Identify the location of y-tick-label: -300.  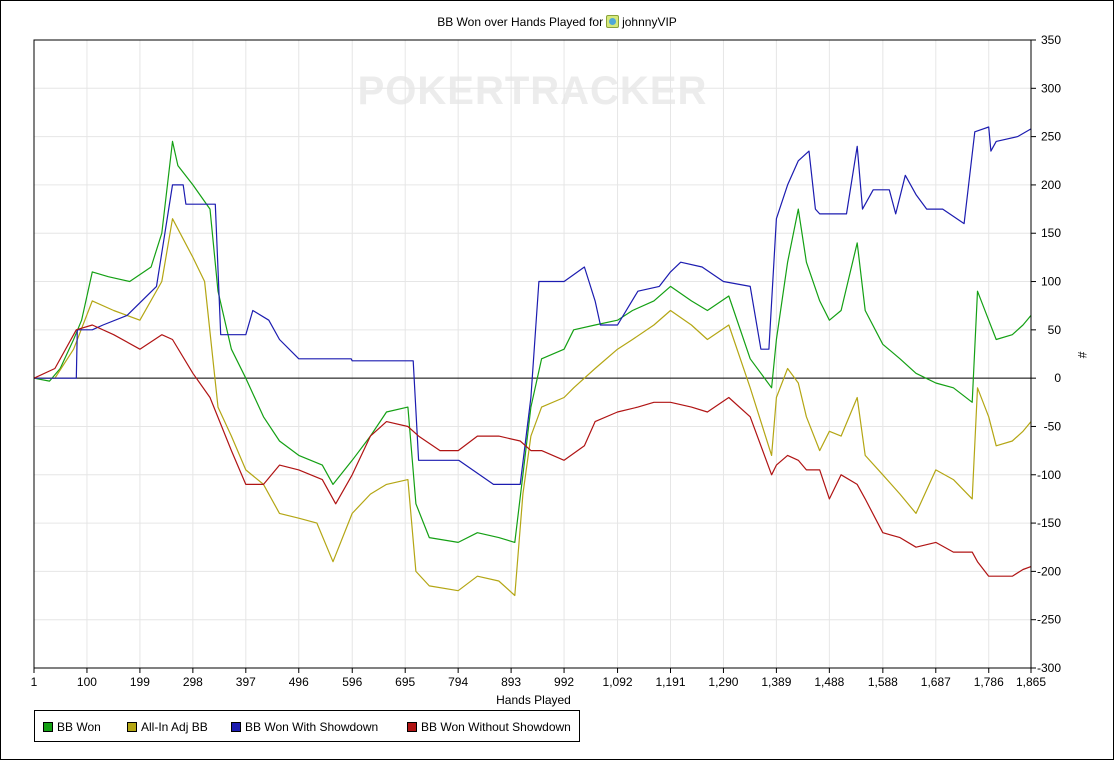
(1049, 668).